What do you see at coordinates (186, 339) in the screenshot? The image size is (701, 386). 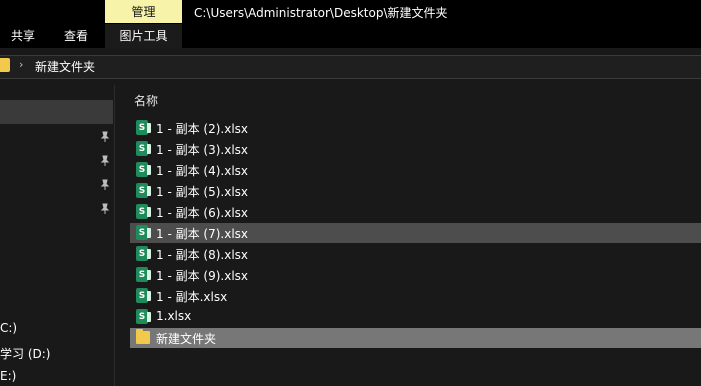 I see `folder-name: 新建文件夹` at bounding box center [186, 339].